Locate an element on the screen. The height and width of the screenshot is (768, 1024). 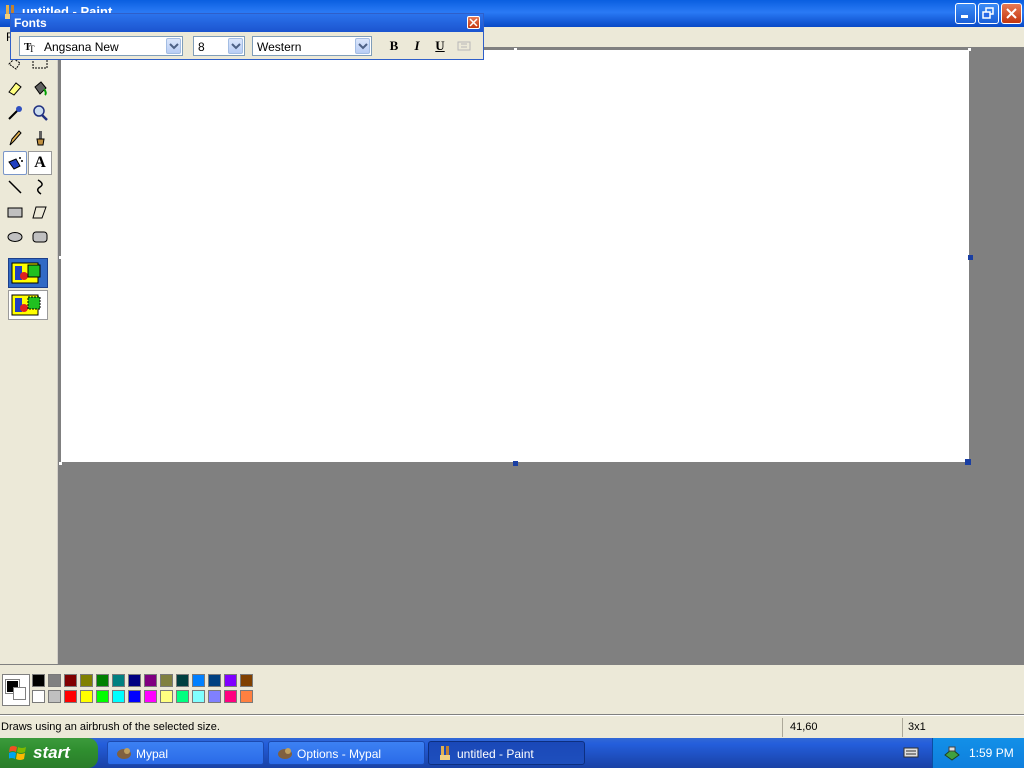
pick-color-tool is located at coordinates (15, 113).